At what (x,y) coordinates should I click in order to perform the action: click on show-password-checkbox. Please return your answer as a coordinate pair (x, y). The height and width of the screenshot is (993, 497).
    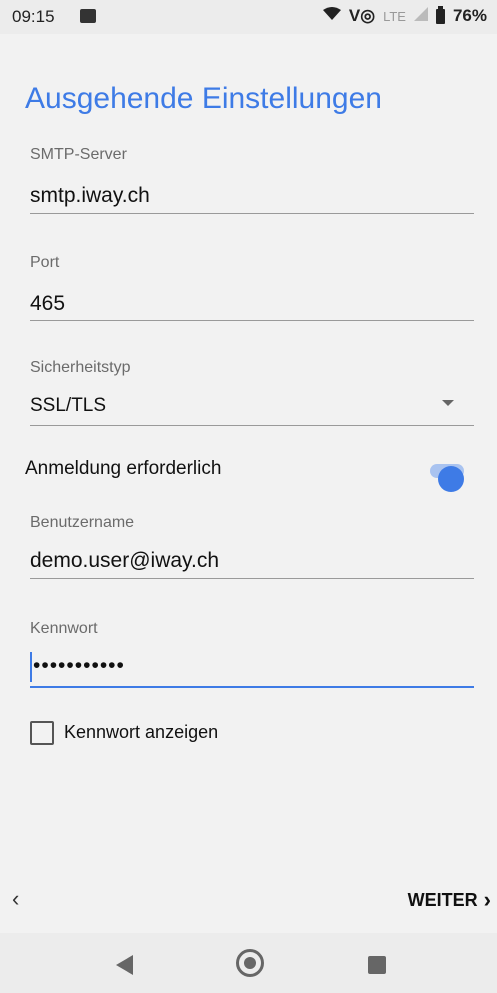
    Looking at the image, I should click on (42, 733).